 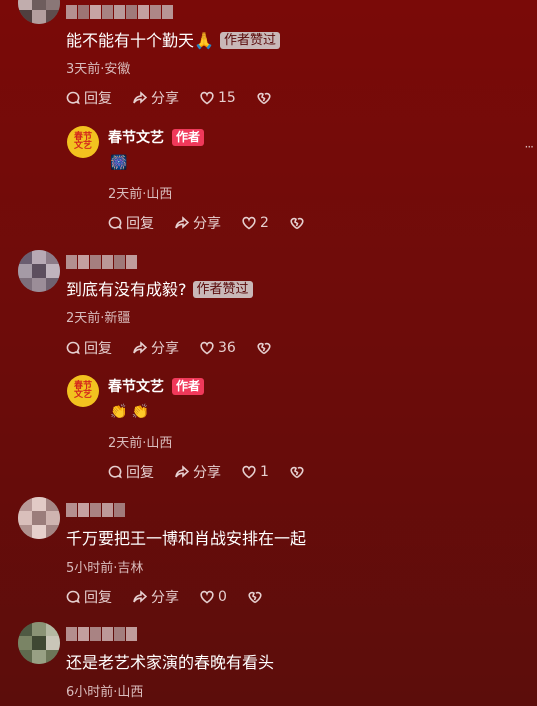 What do you see at coordinates (530, 147) in the screenshot?
I see `more-options-icon: ···` at bounding box center [530, 147].